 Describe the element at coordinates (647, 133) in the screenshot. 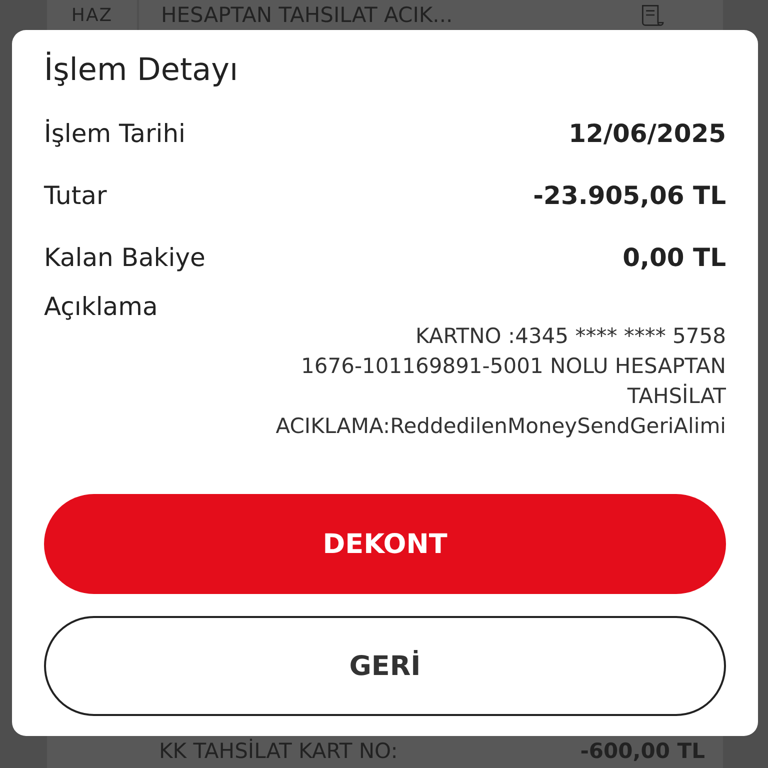

I see `field-value: 12/06/2025` at that location.